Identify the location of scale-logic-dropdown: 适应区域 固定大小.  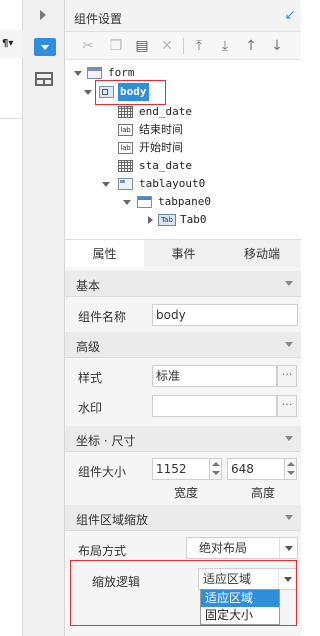
(240, 607).